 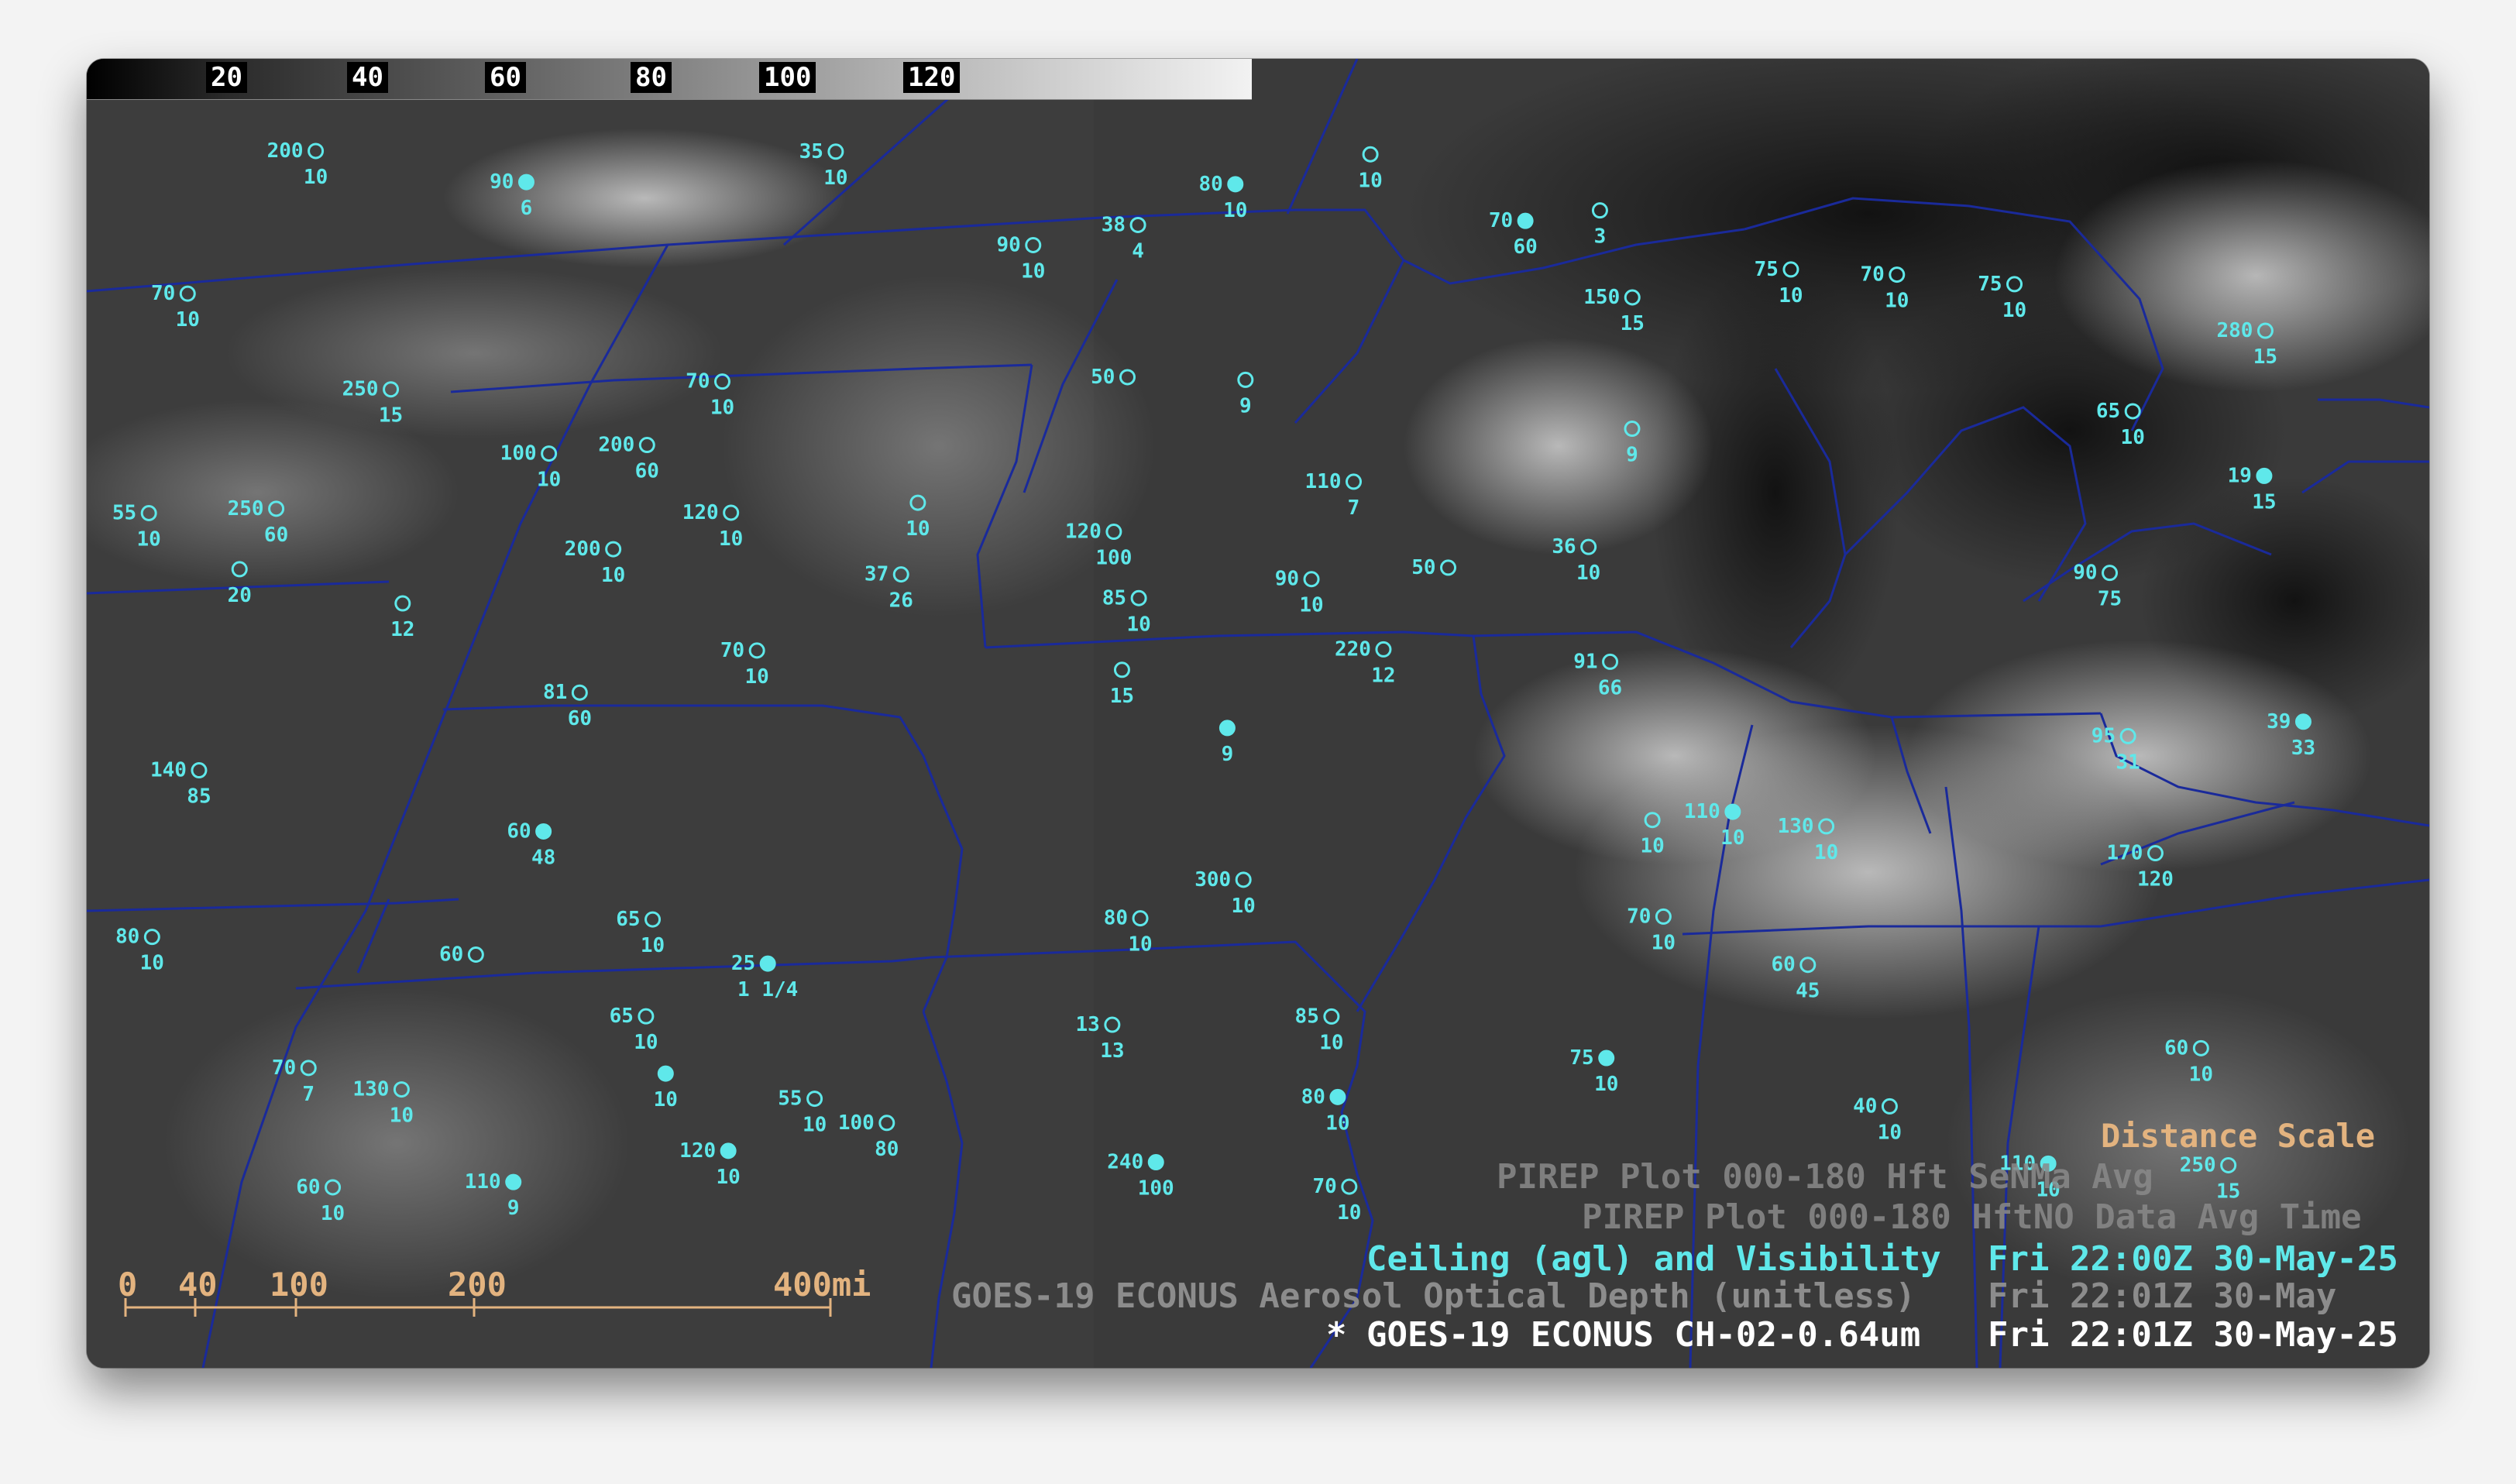 What do you see at coordinates (2110, 599) in the screenshot?
I see `visibility-label: 75` at bounding box center [2110, 599].